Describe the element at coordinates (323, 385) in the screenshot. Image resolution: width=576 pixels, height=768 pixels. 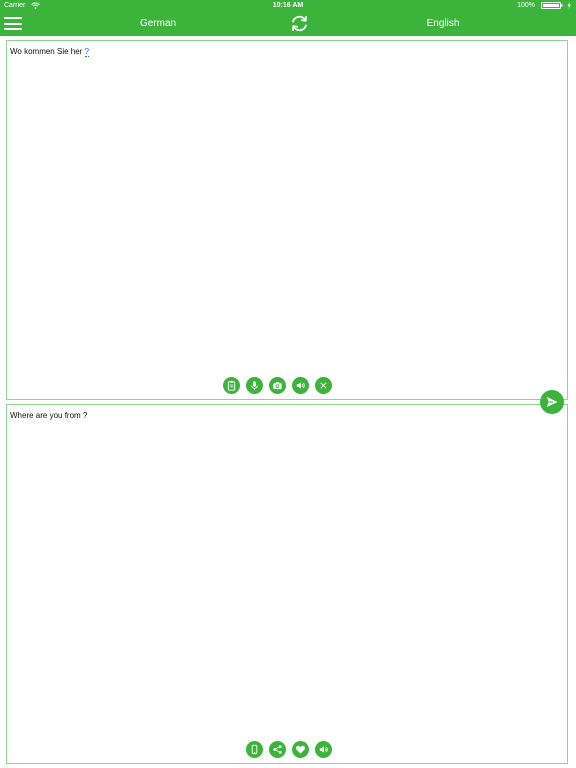
I see `clear-icon` at that location.